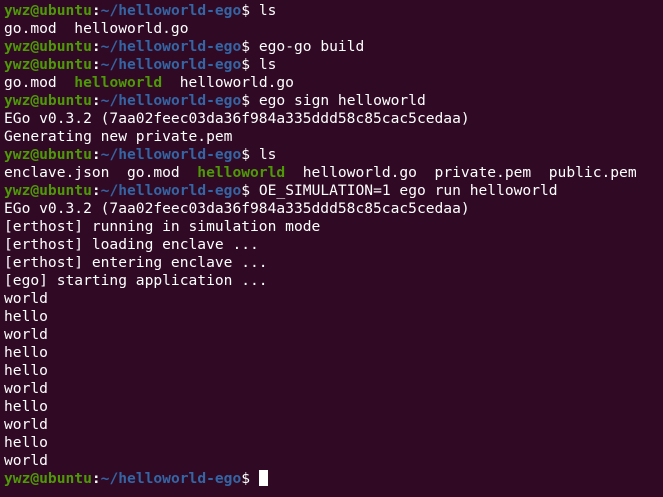 The image size is (663, 497). What do you see at coordinates (118, 136) in the screenshot?
I see `output-text: Generating new private.pem` at bounding box center [118, 136].